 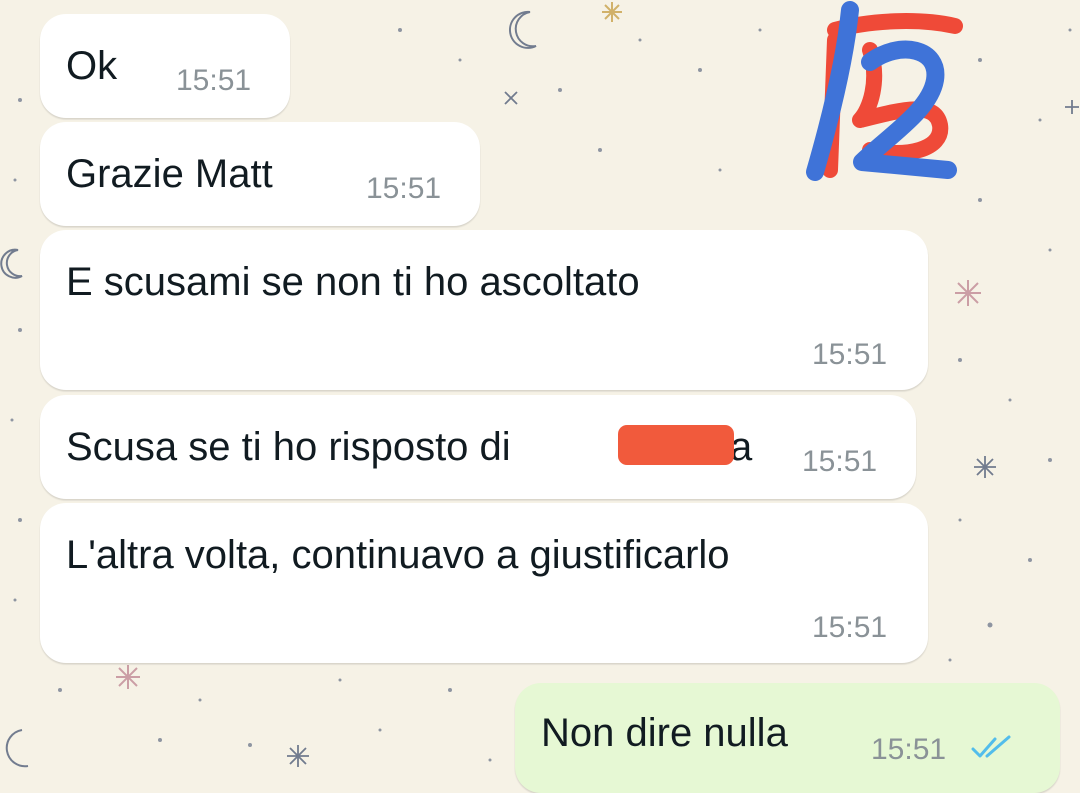 I want to click on message-text: Scusa se ti ho risposto di, so click(x=288, y=447).